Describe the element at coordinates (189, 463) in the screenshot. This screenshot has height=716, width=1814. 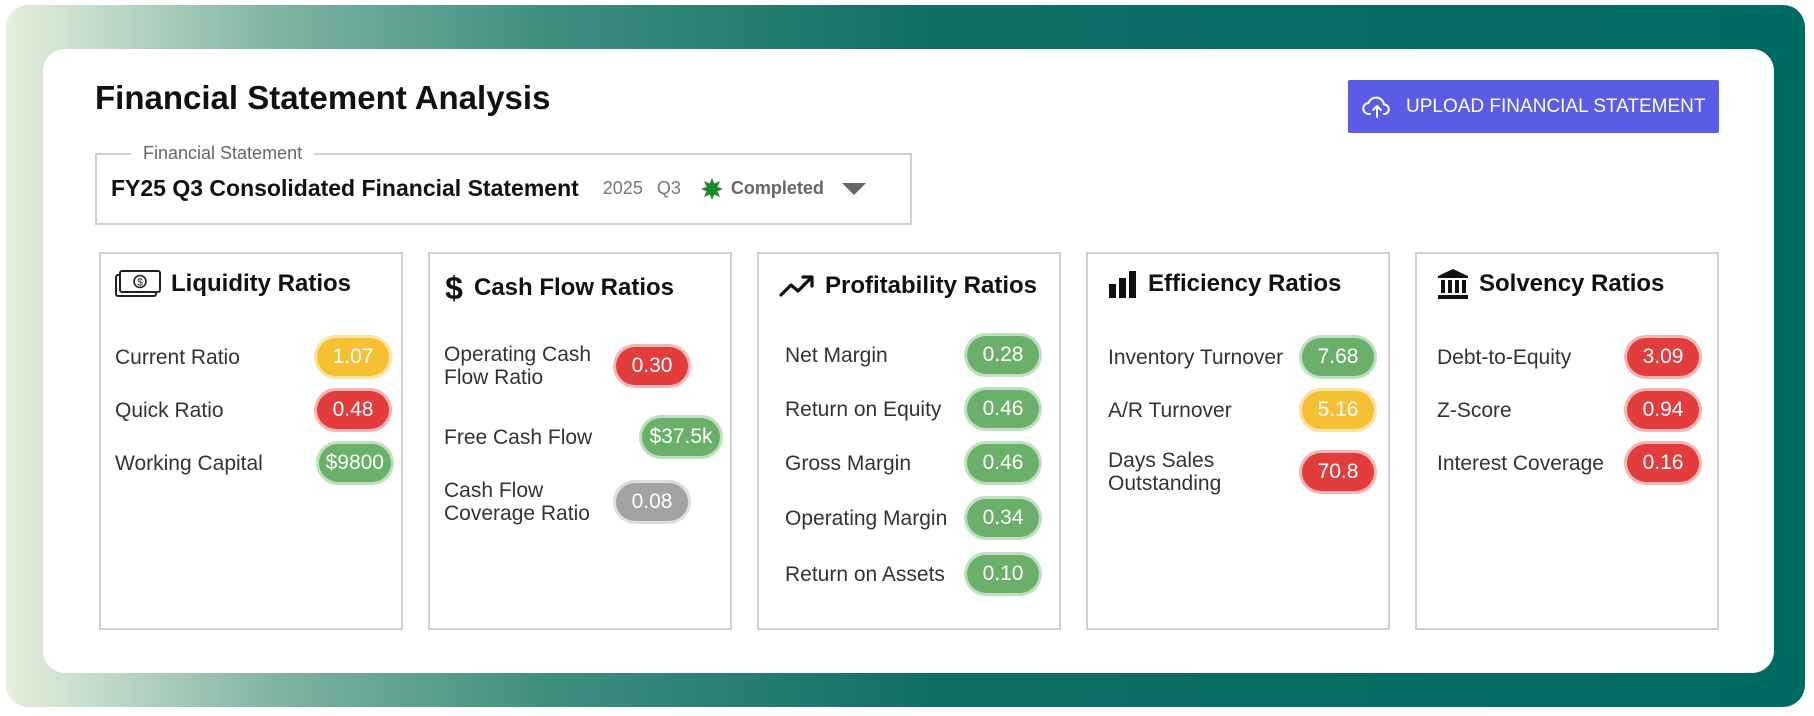
I see `metric-label: Working Capital` at that location.